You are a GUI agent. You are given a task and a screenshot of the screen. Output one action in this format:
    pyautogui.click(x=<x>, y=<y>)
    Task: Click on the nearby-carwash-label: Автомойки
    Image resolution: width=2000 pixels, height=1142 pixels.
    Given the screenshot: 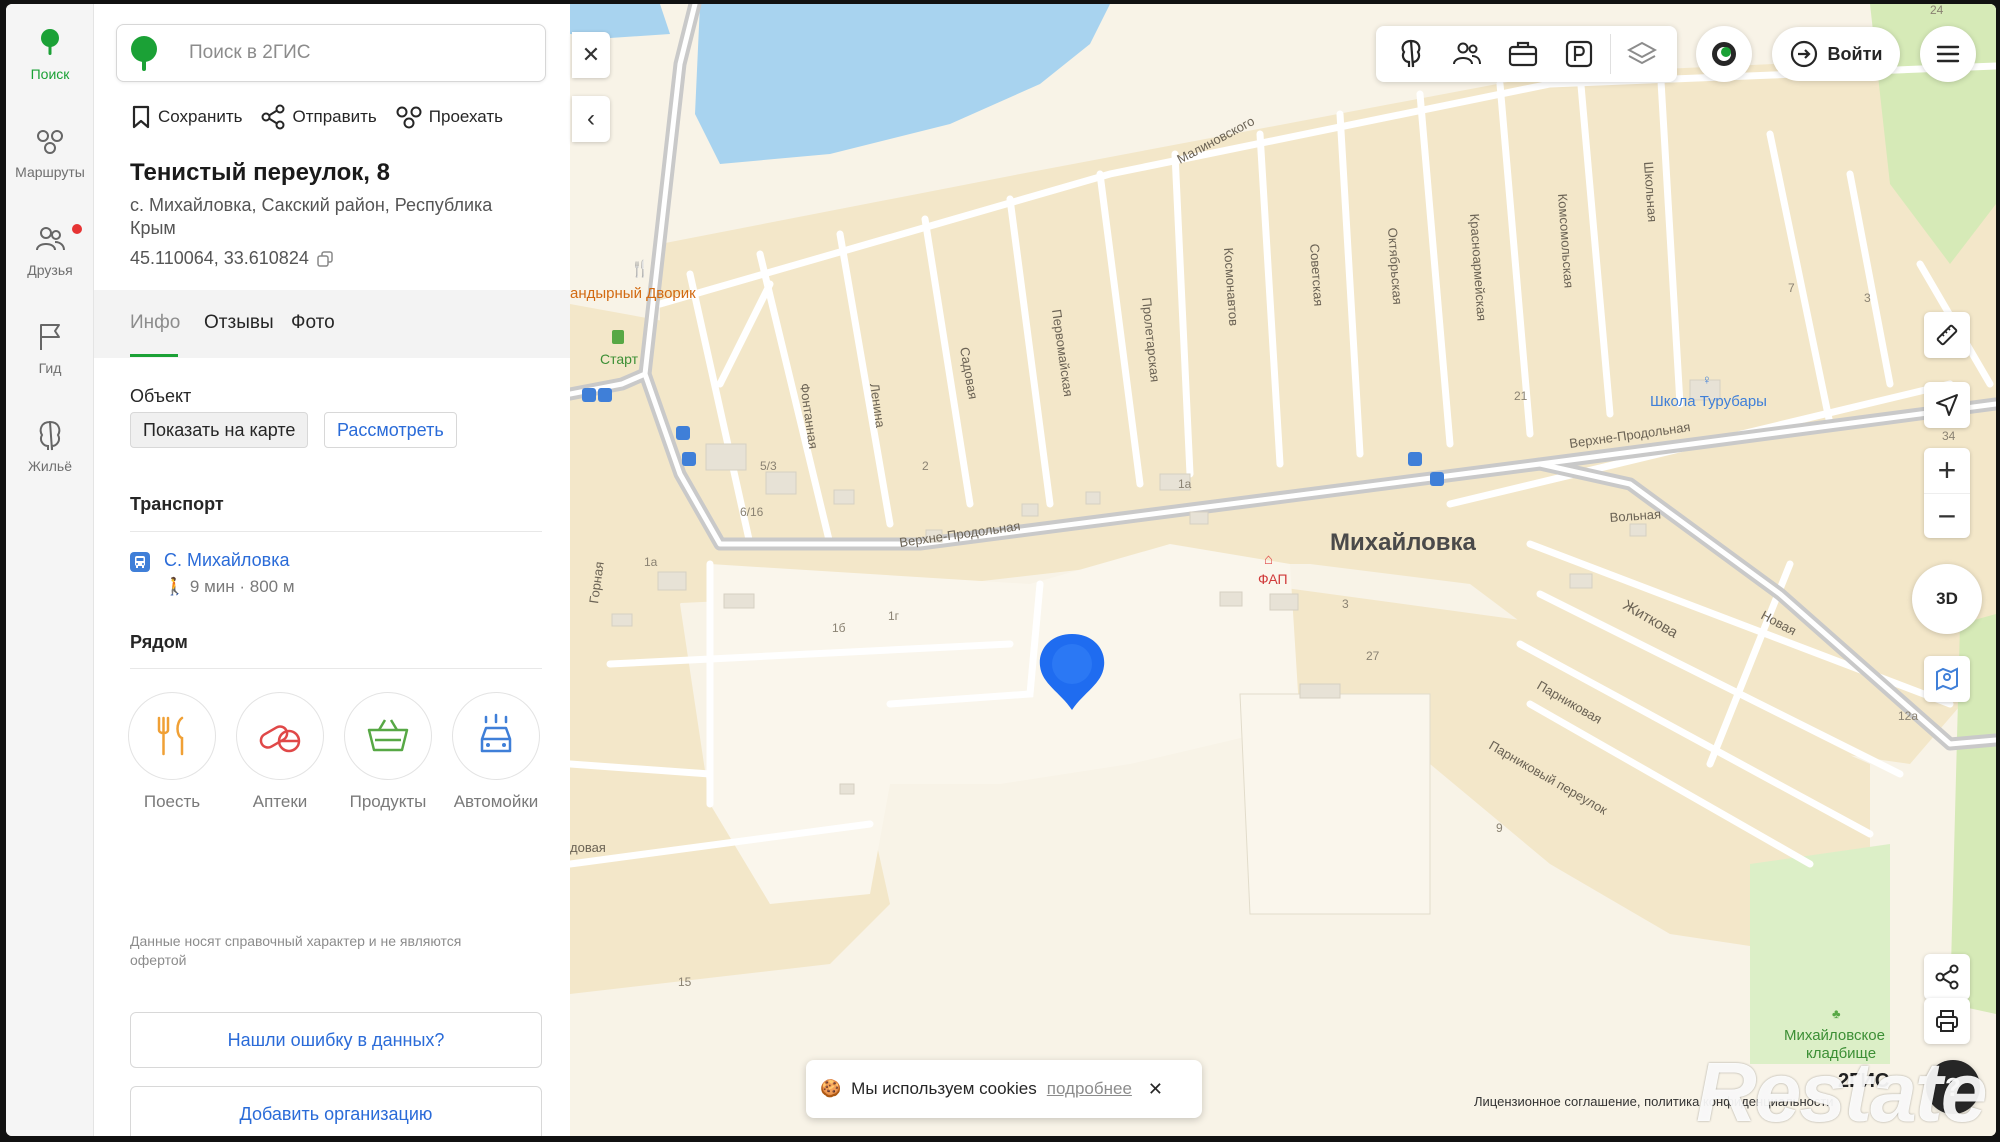 What is the action you would take?
    pyautogui.click(x=496, y=801)
    